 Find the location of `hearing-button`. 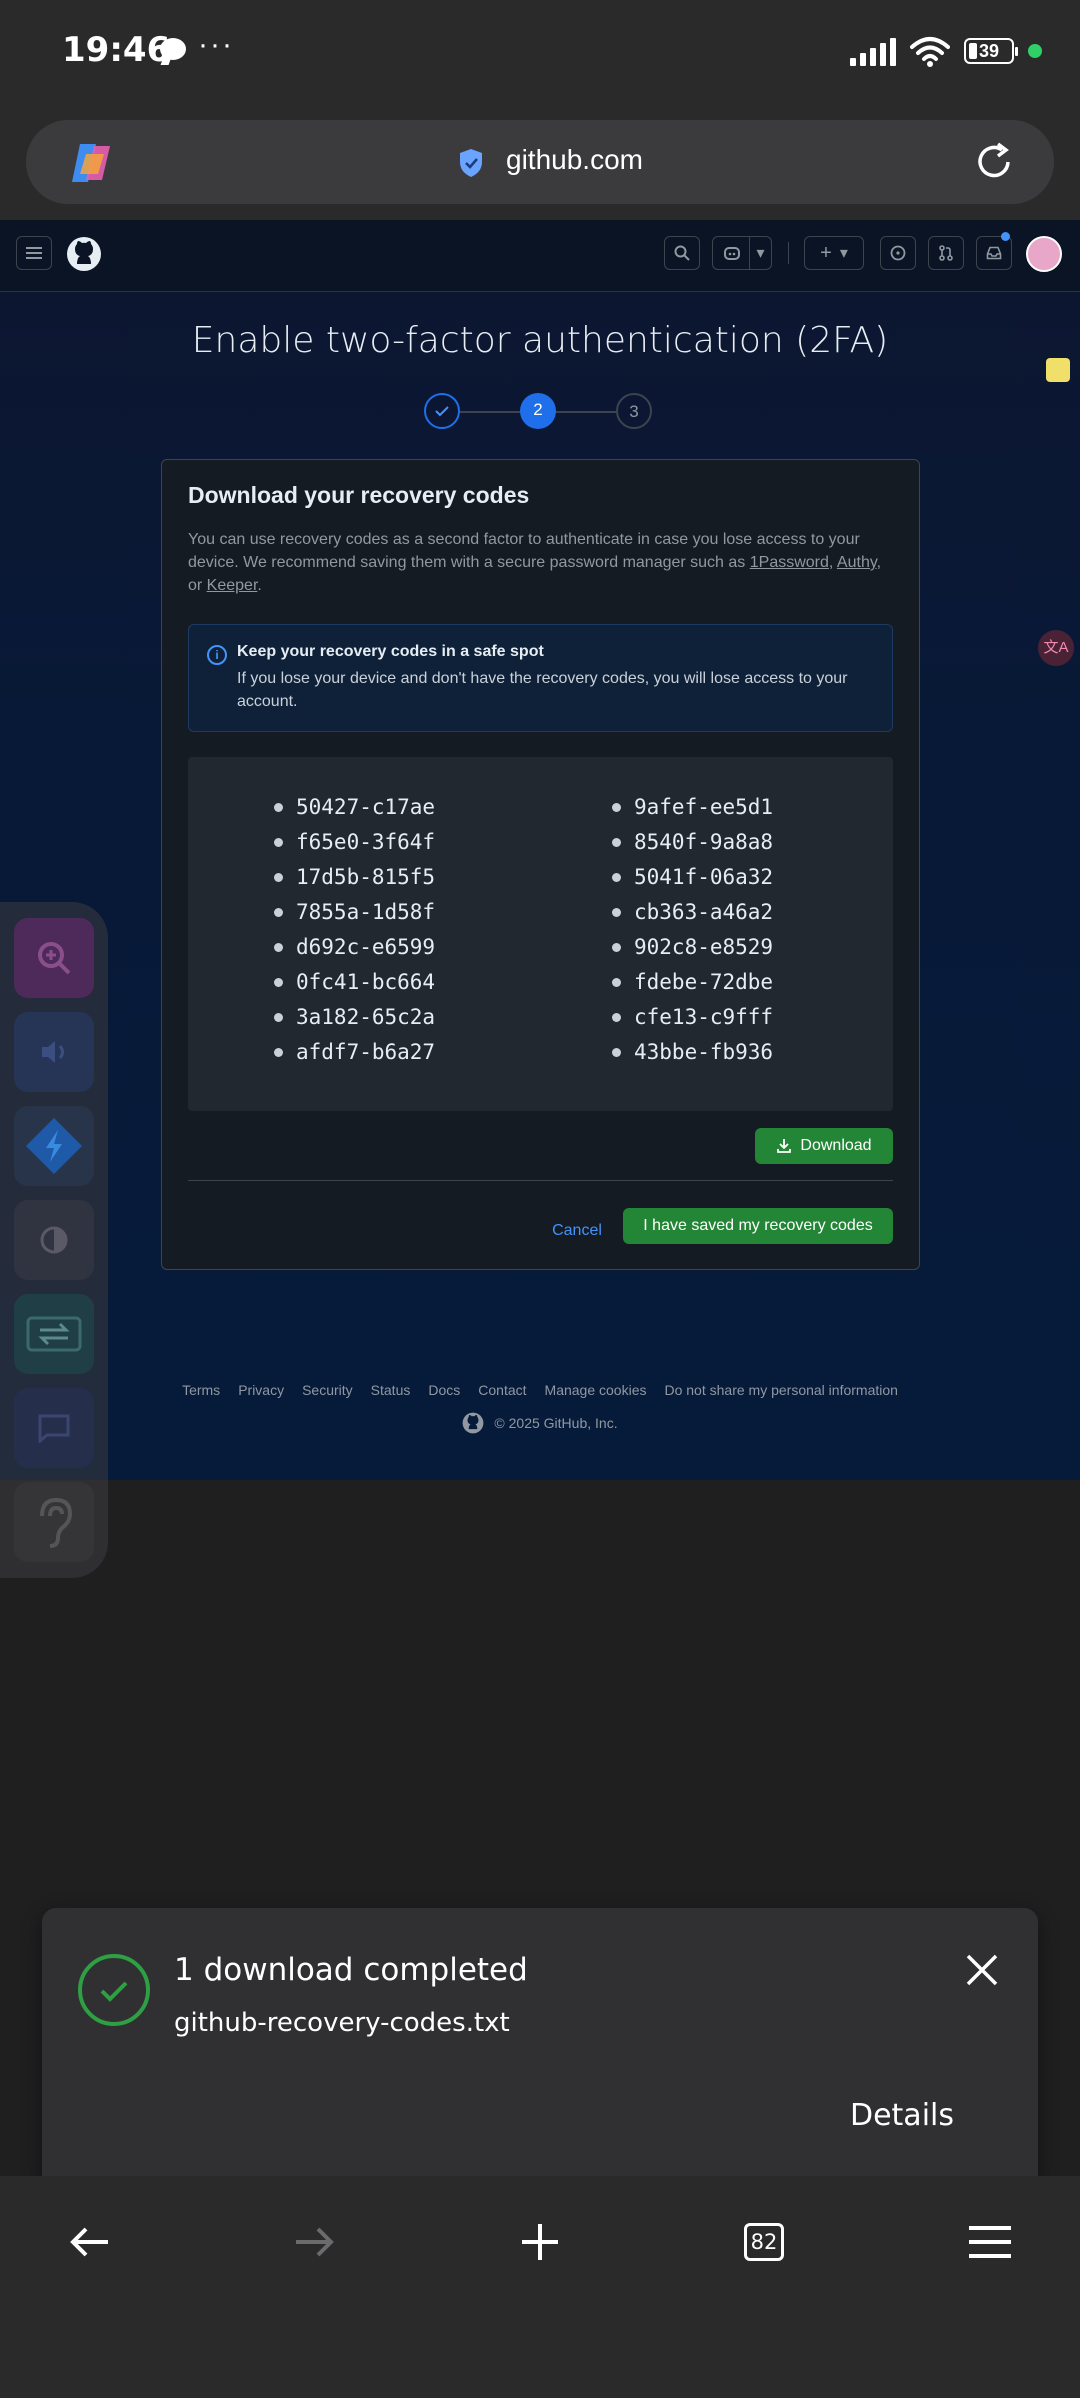

hearing-button is located at coordinates (54, 1522).